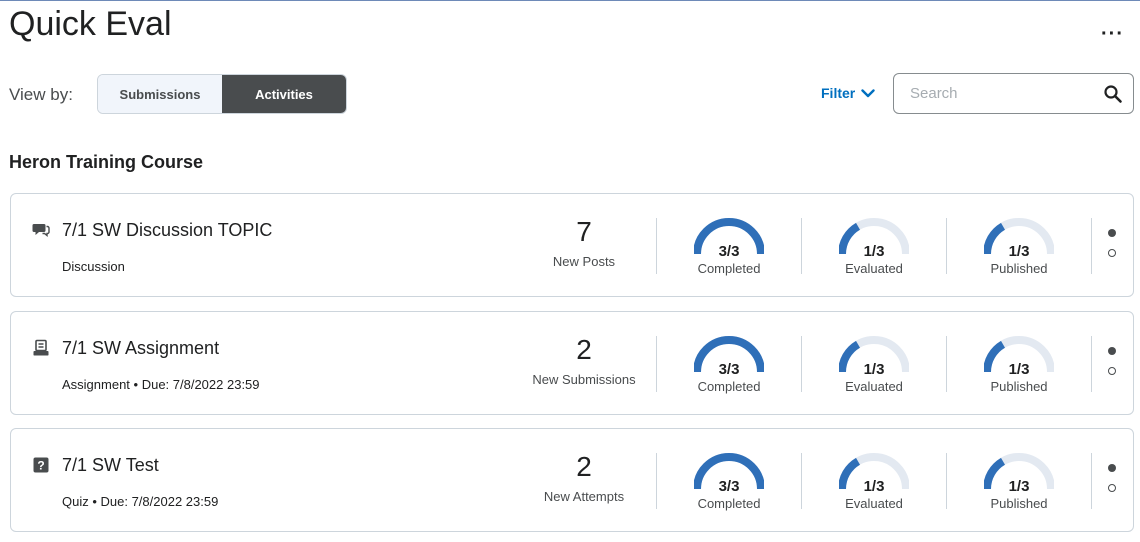 This screenshot has height=542, width=1140. I want to click on view-by-toggle: Submissions Activities, so click(222, 94).